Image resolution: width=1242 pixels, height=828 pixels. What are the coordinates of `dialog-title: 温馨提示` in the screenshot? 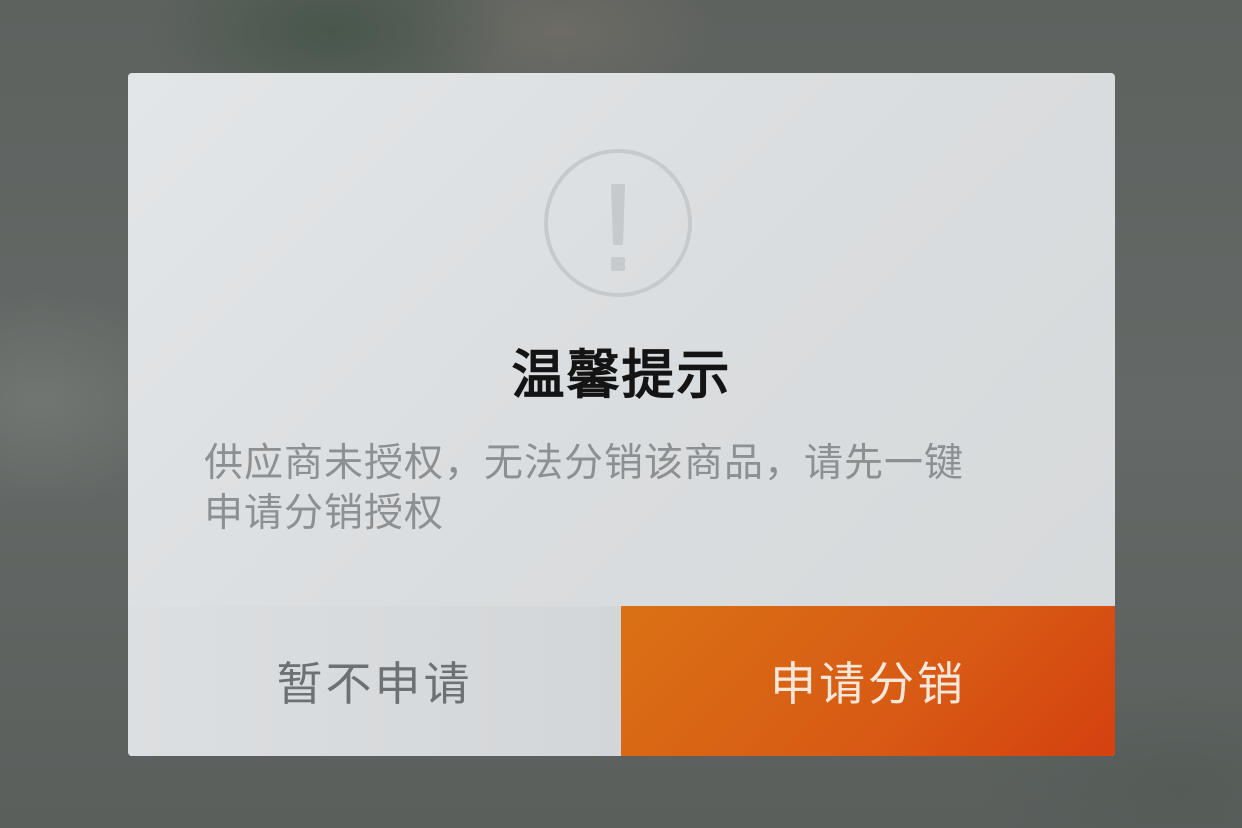 It's located at (621, 375).